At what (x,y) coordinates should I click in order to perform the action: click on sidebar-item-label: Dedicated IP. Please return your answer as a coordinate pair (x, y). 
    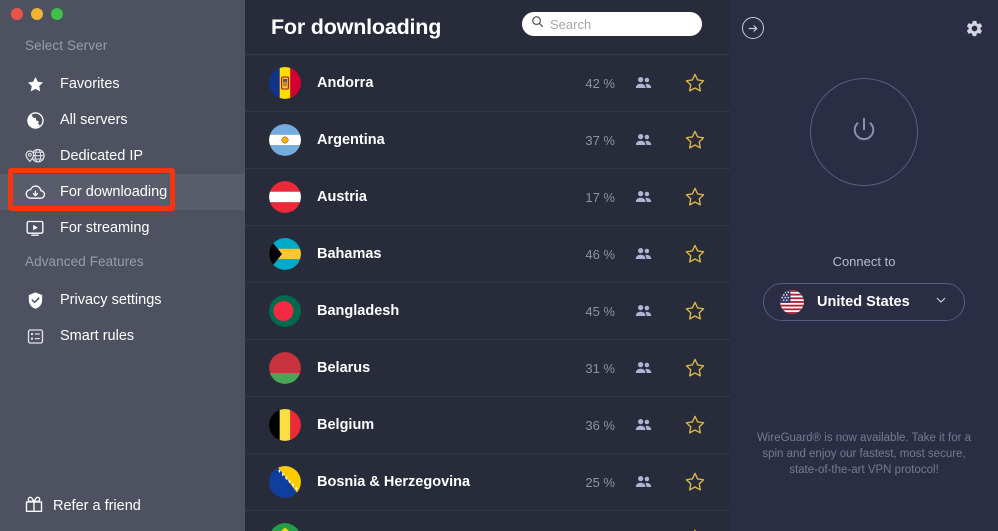
    Looking at the image, I should click on (102, 156).